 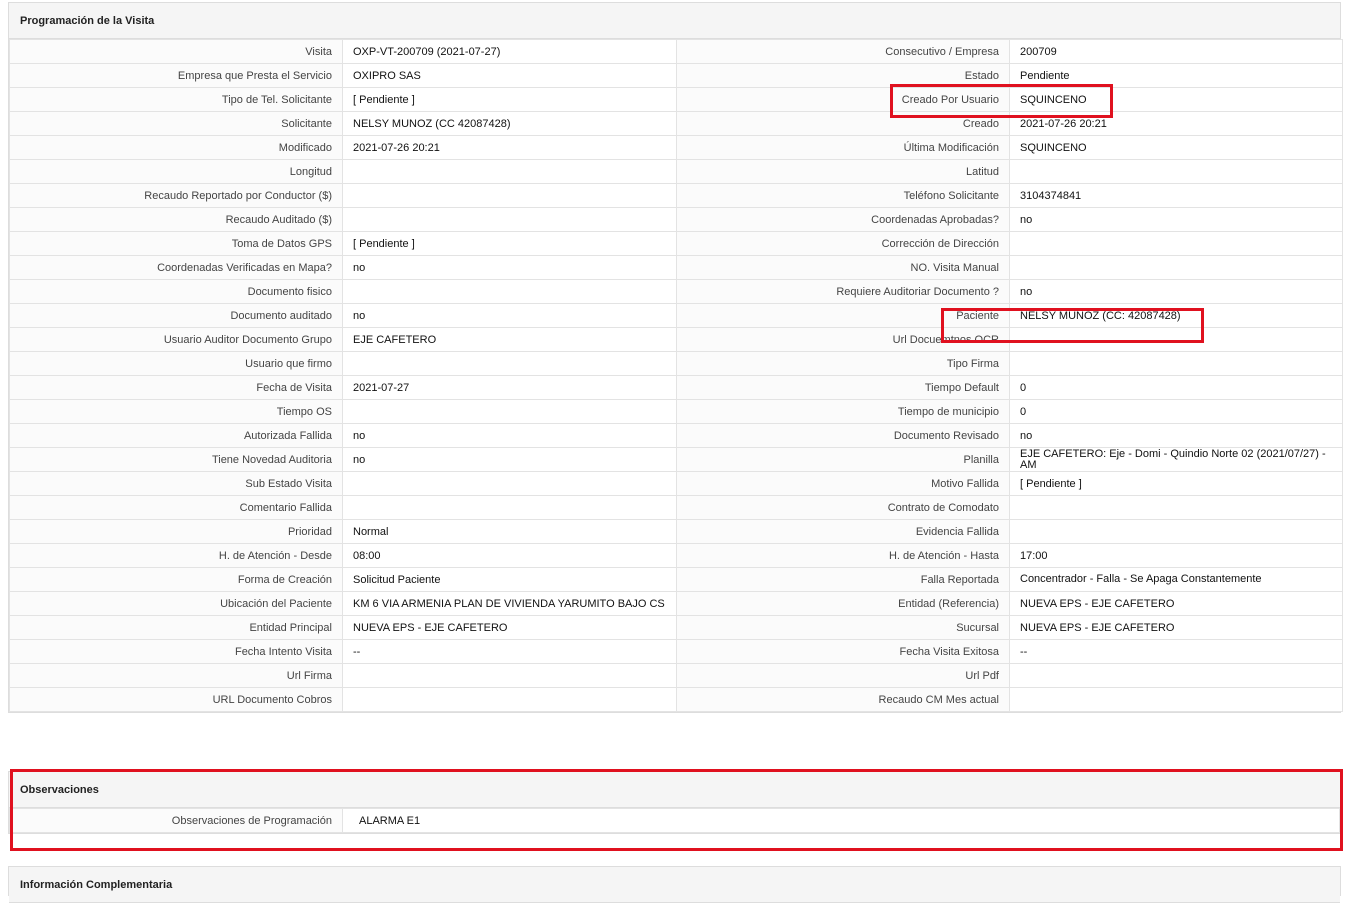 What do you see at coordinates (509, 339) in the screenshot?
I see `field-value: EJE CAFETERO` at bounding box center [509, 339].